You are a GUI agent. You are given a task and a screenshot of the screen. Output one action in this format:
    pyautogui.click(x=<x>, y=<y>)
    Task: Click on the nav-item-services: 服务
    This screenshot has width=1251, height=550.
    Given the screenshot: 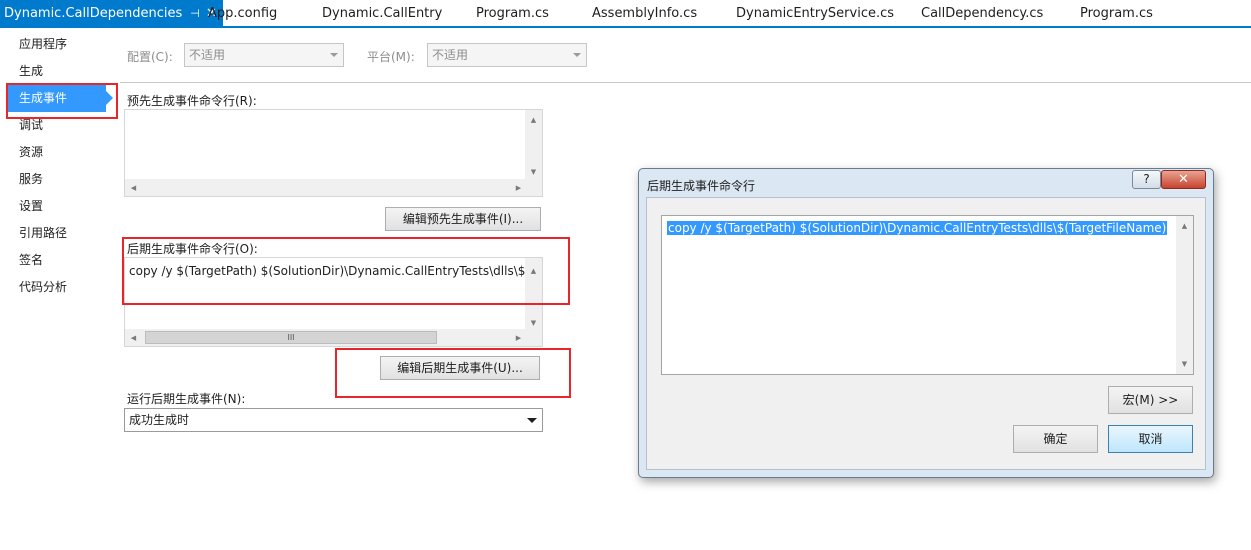 What is the action you would take?
    pyautogui.click(x=57, y=179)
    